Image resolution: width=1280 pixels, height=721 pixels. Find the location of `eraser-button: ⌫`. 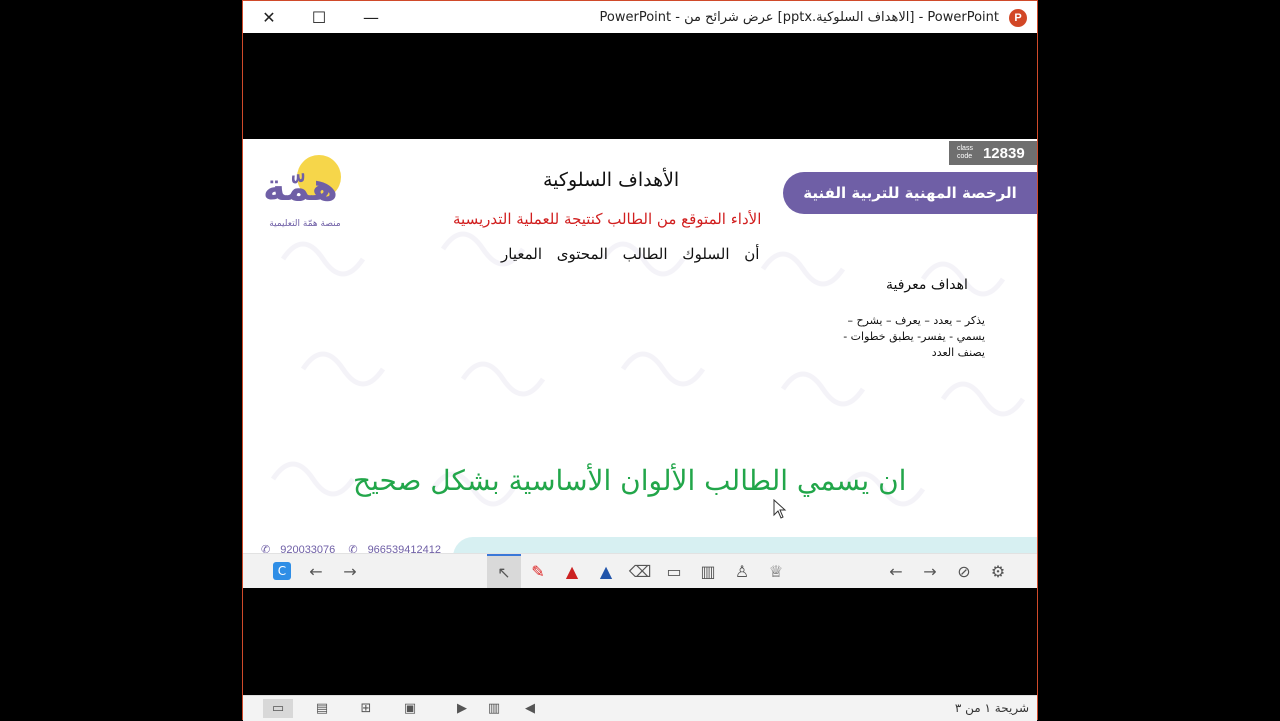

eraser-button: ⌫ is located at coordinates (640, 571).